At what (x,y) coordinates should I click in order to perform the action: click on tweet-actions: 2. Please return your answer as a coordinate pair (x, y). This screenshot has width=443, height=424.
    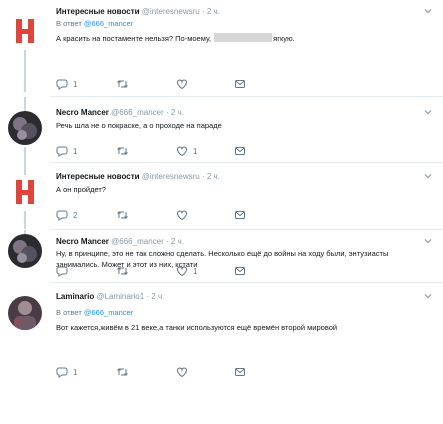
    Looking at the image, I should click on (181, 215).